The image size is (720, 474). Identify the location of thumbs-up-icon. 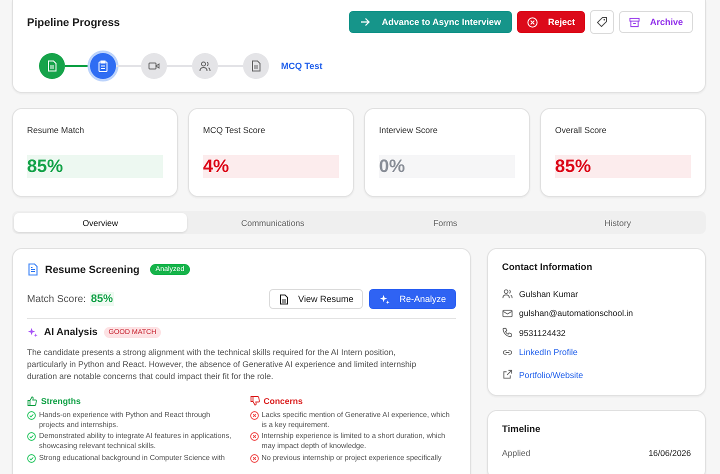
(32, 401).